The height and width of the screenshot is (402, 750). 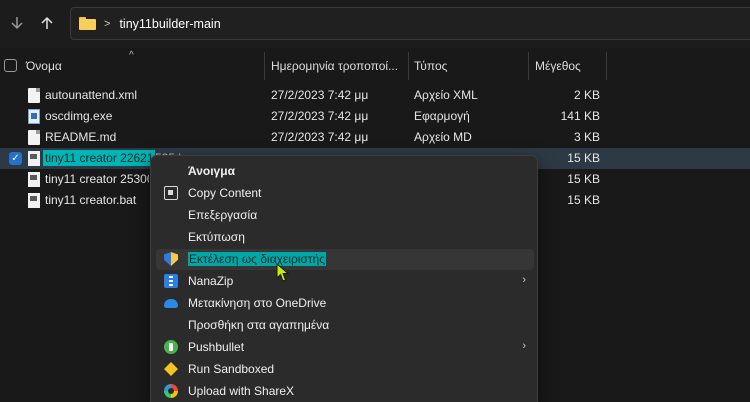 I want to click on chevron-right-icon: >, so click(x=107, y=24).